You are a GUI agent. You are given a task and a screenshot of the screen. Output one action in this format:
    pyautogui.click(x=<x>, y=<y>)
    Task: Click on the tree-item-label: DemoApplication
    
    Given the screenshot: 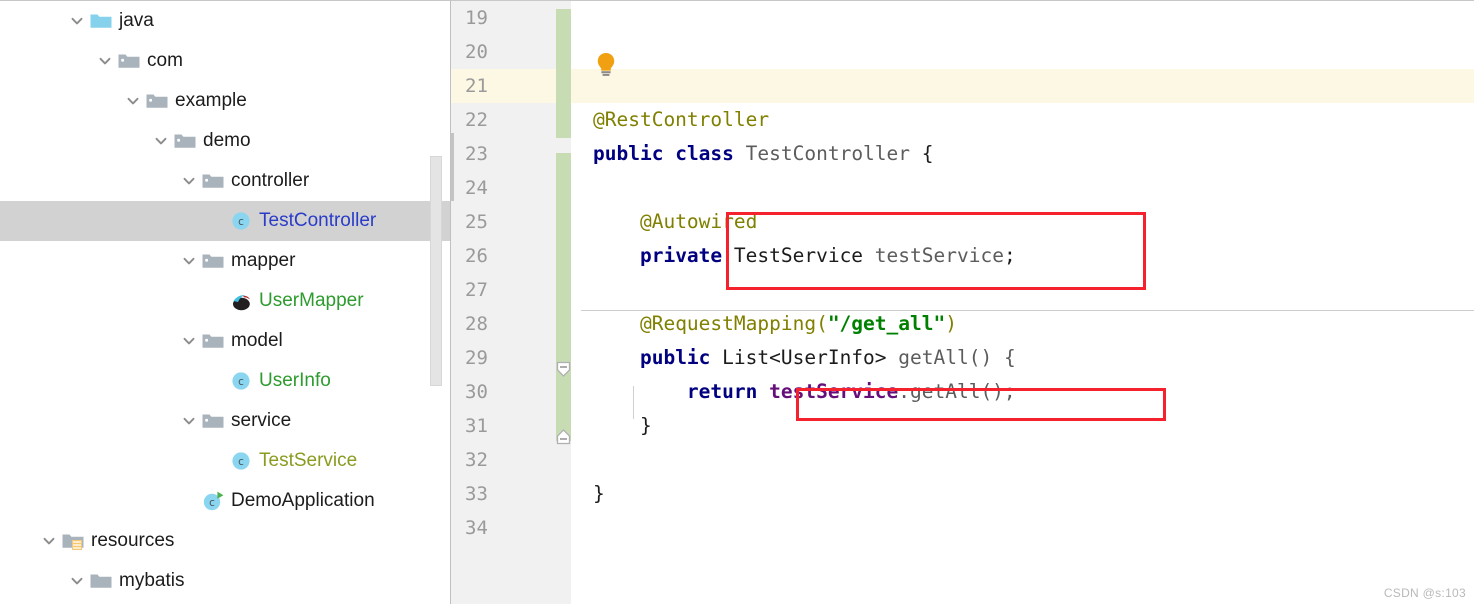 What is the action you would take?
    pyautogui.click(x=303, y=500)
    